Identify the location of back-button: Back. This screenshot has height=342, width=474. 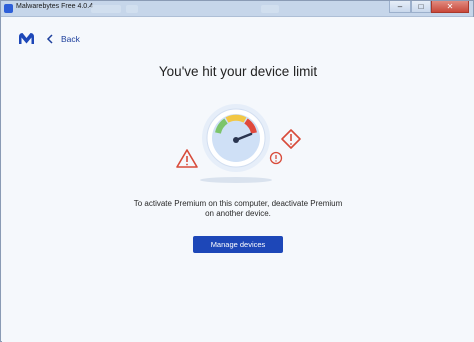
(62, 39).